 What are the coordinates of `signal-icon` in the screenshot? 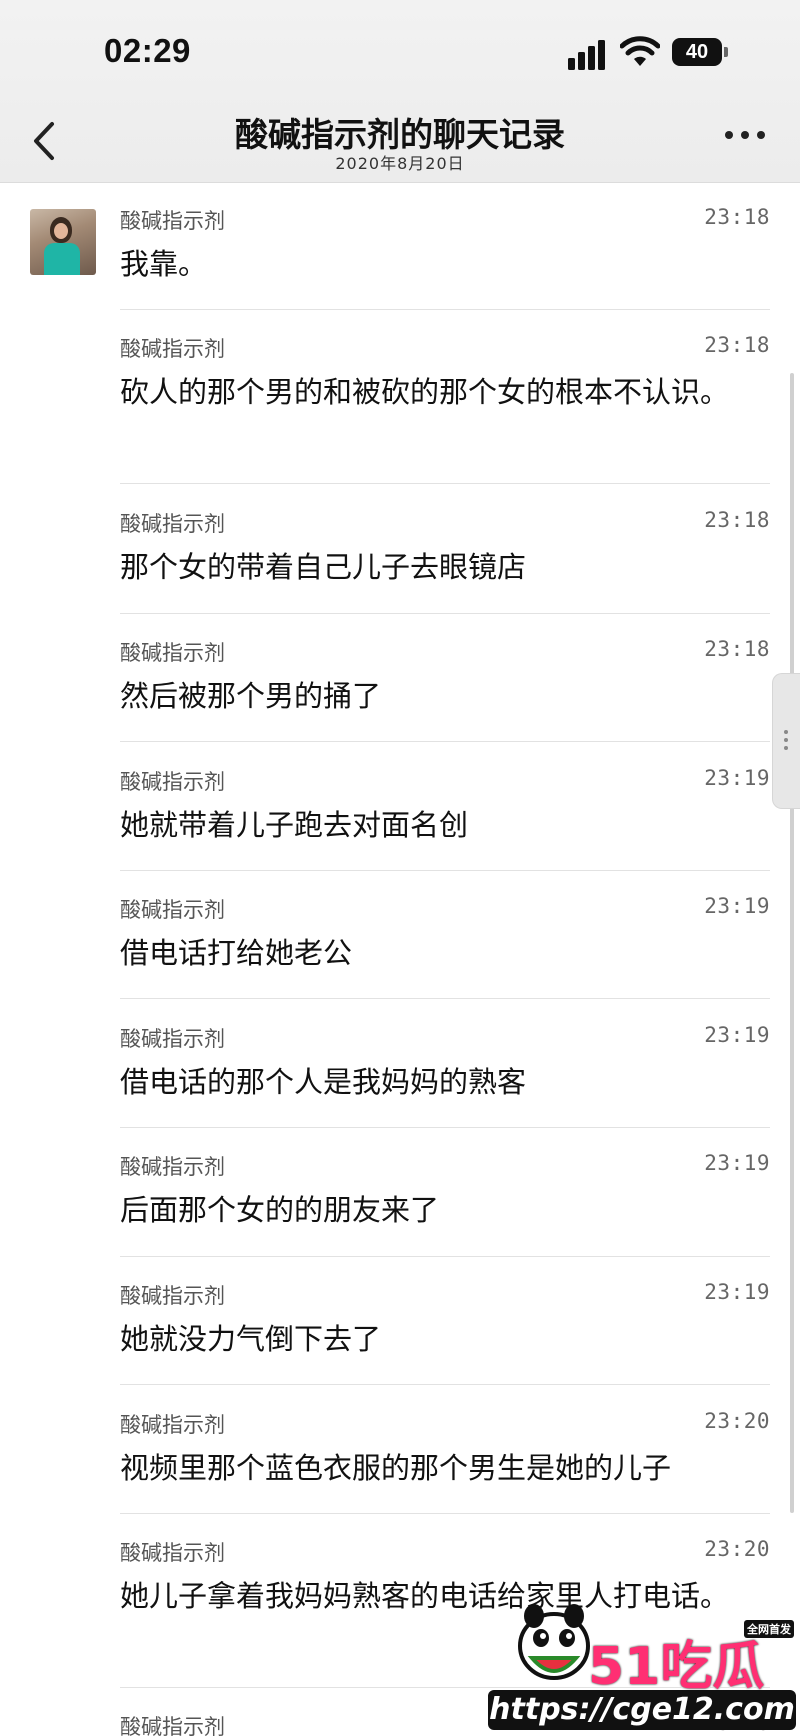 It's located at (588, 55).